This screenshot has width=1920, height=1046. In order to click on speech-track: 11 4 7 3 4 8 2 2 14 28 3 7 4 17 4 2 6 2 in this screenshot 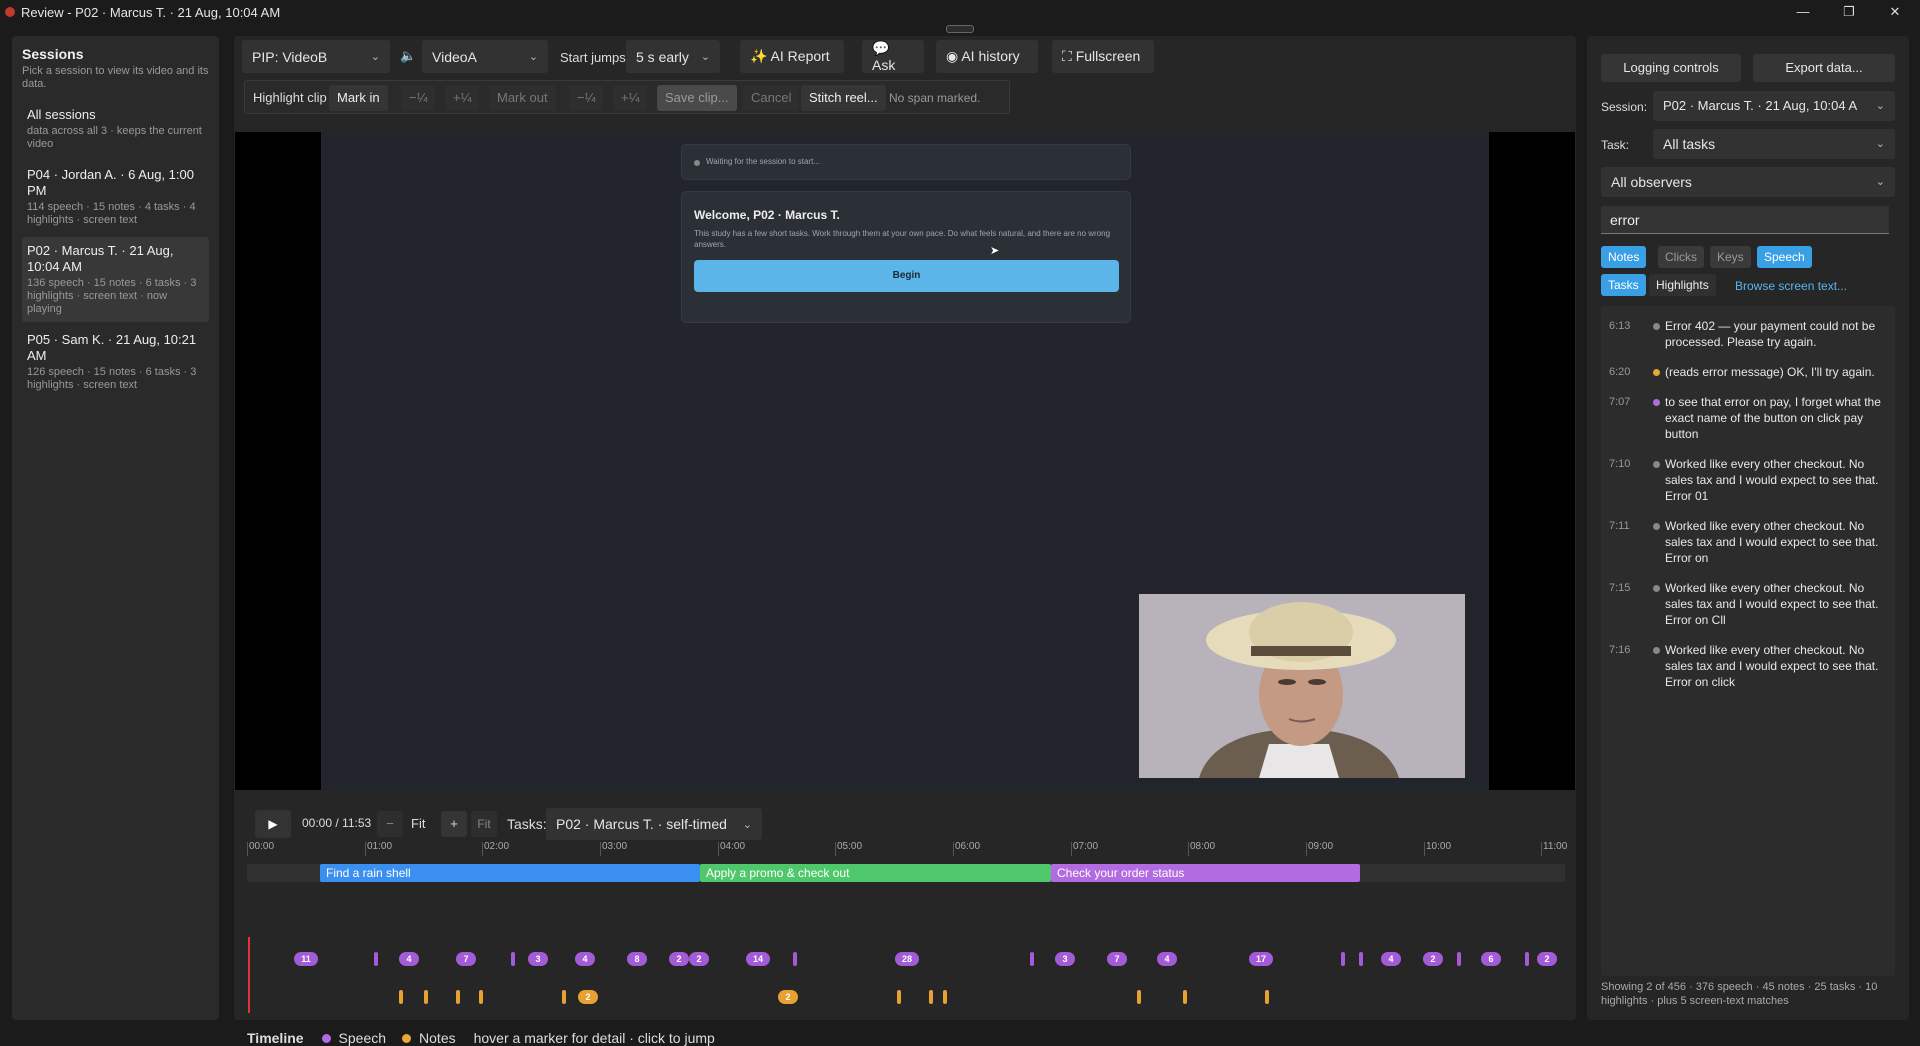, I will do `click(906, 960)`.